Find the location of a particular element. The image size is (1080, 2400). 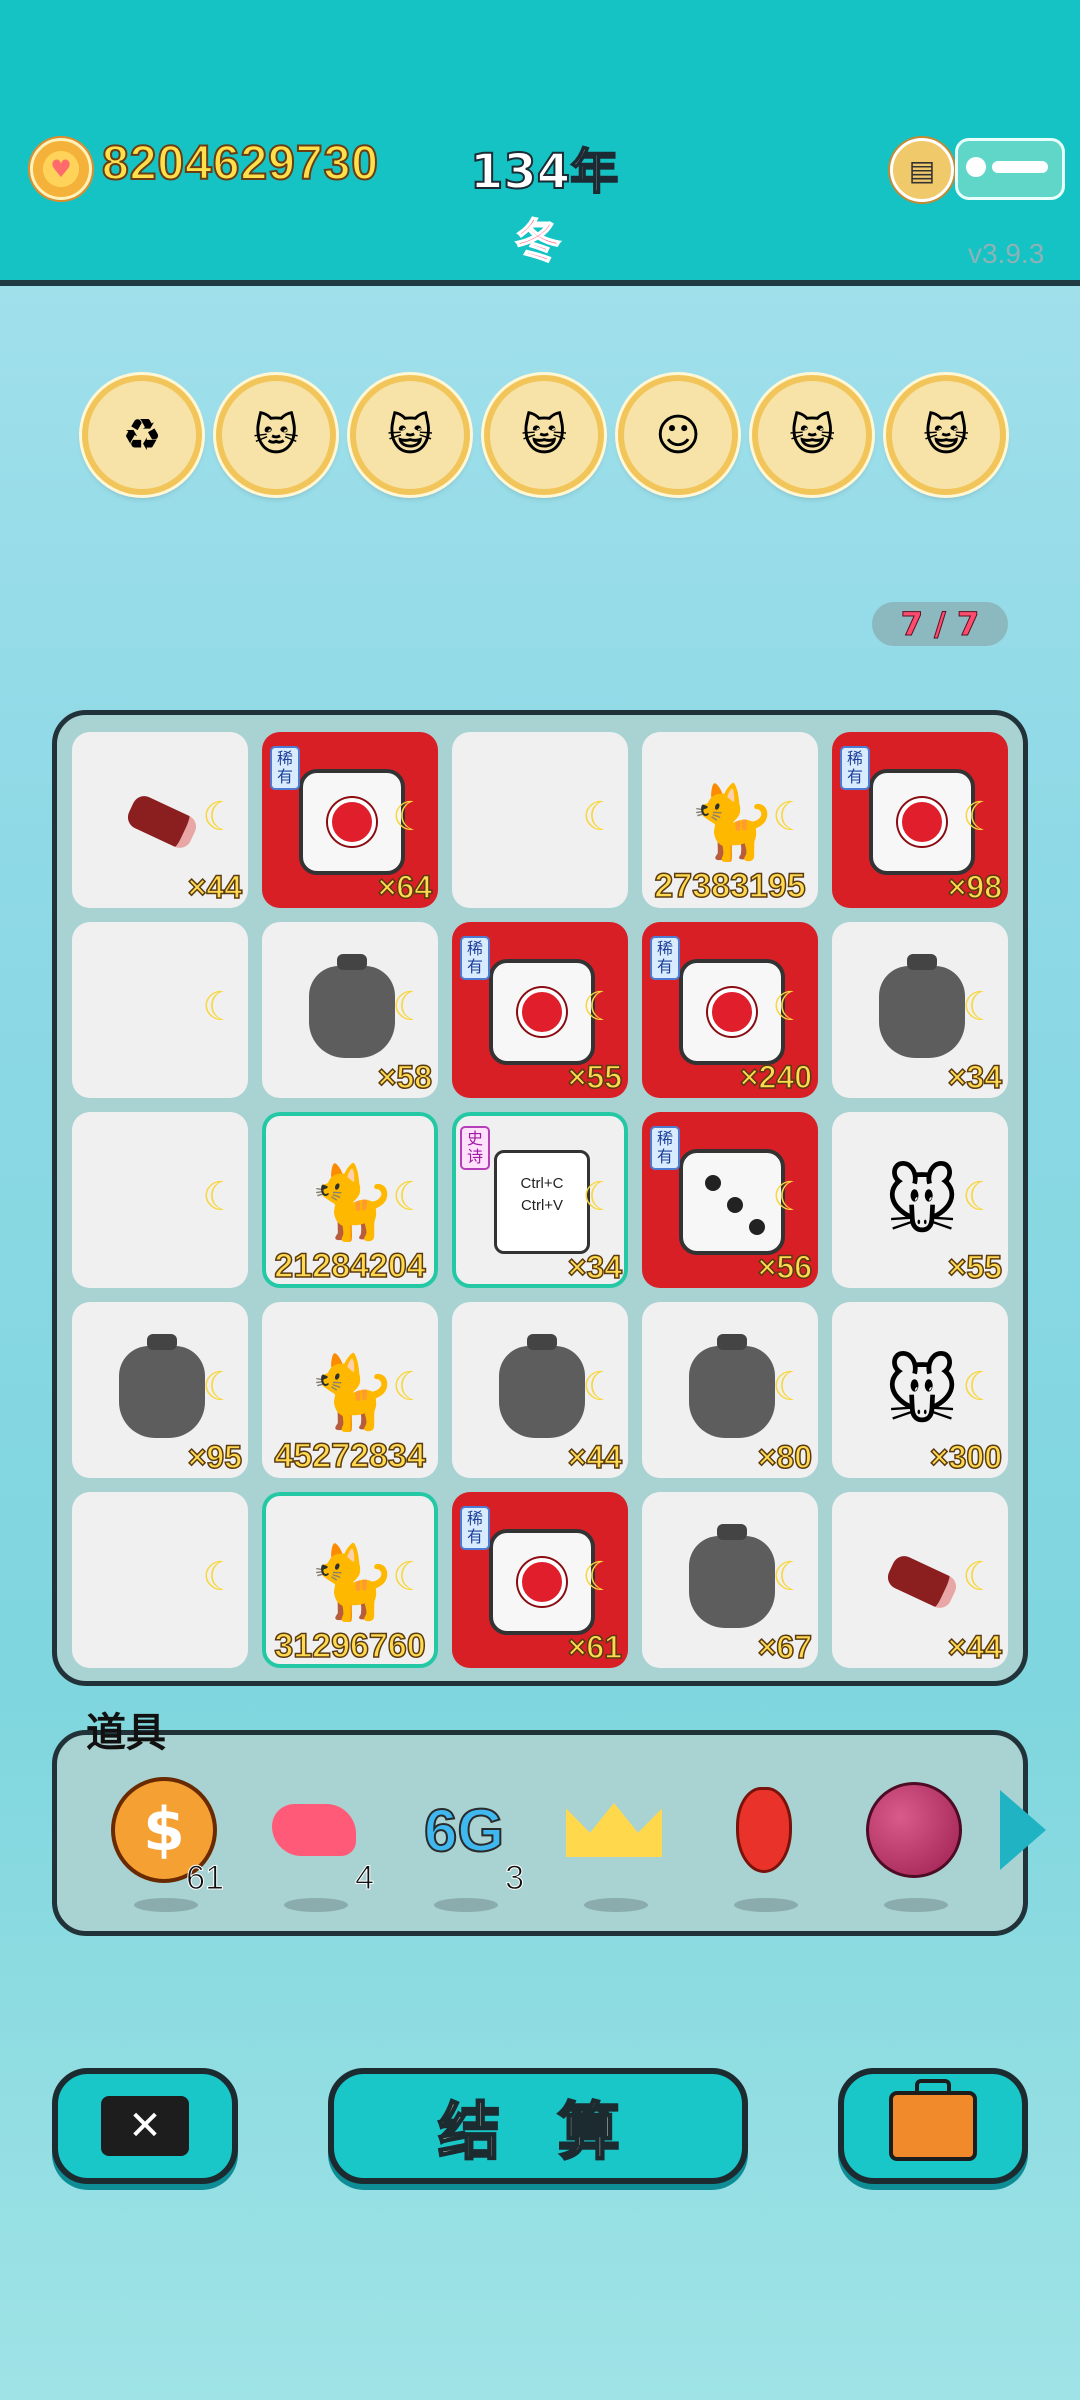

tile-button: ☾ 稀有 ×98 is located at coordinates (920, 820).